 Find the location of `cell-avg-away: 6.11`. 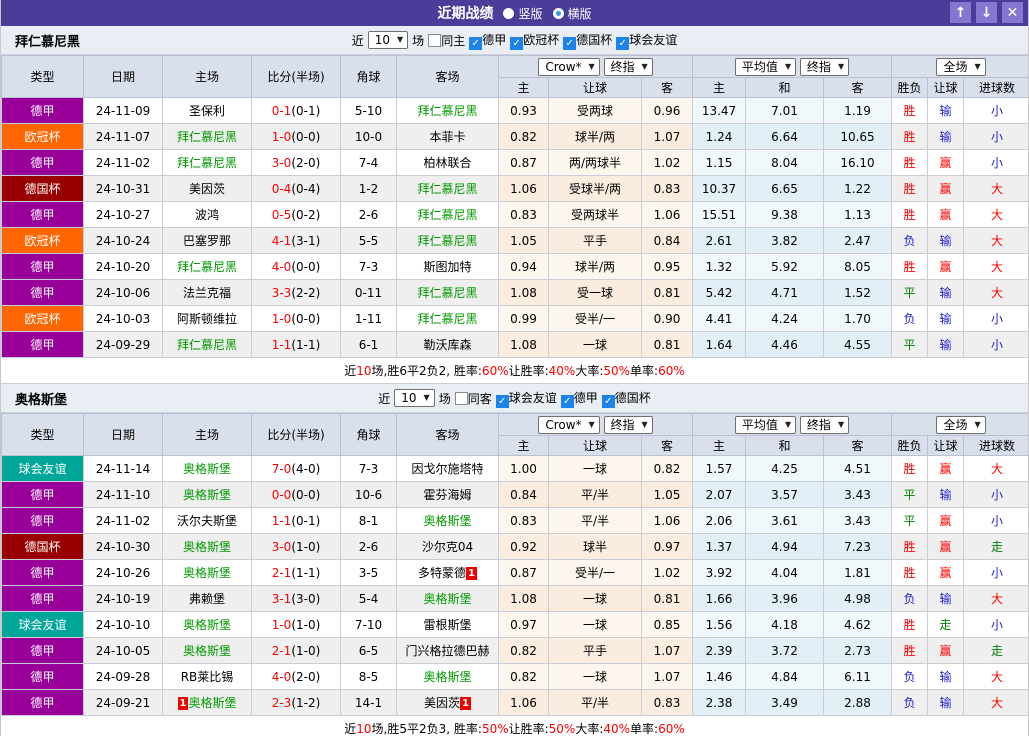

cell-avg-away: 6.11 is located at coordinates (858, 676).